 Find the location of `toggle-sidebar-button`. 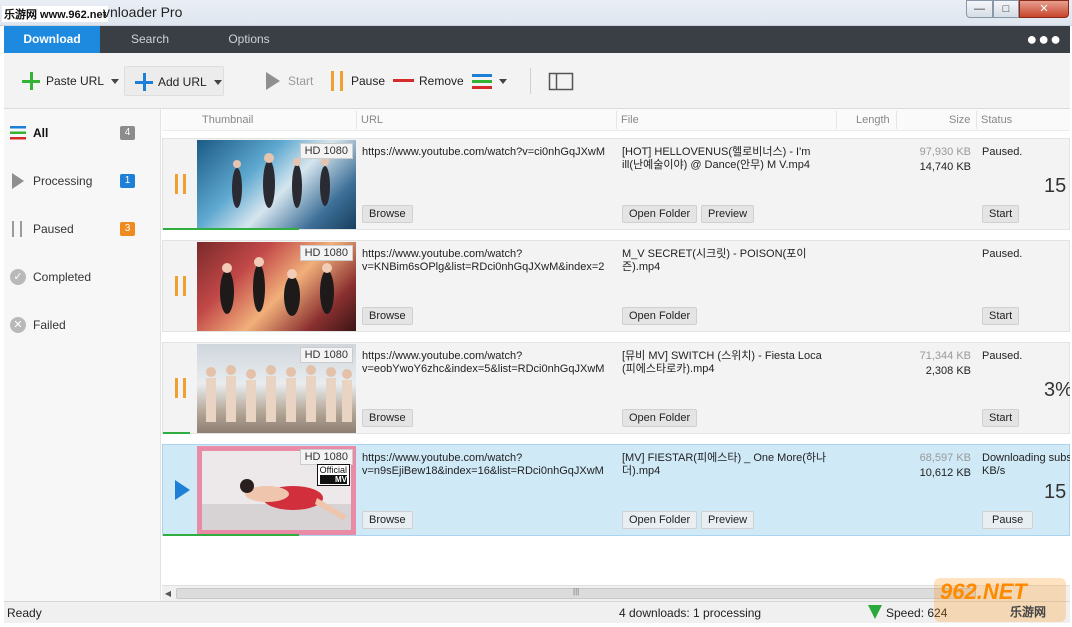

toggle-sidebar-button is located at coordinates (562, 81).